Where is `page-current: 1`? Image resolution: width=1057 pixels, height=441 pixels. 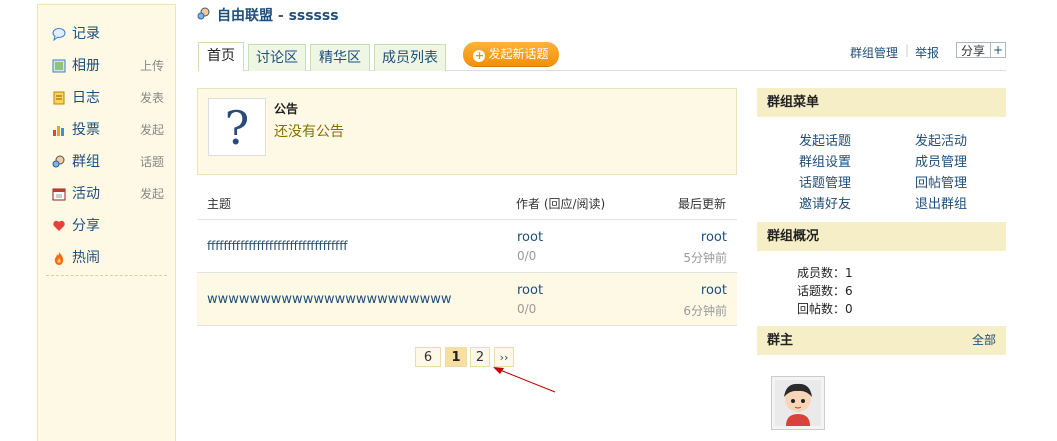
page-current: 1 is located at coordinates (456, 357).